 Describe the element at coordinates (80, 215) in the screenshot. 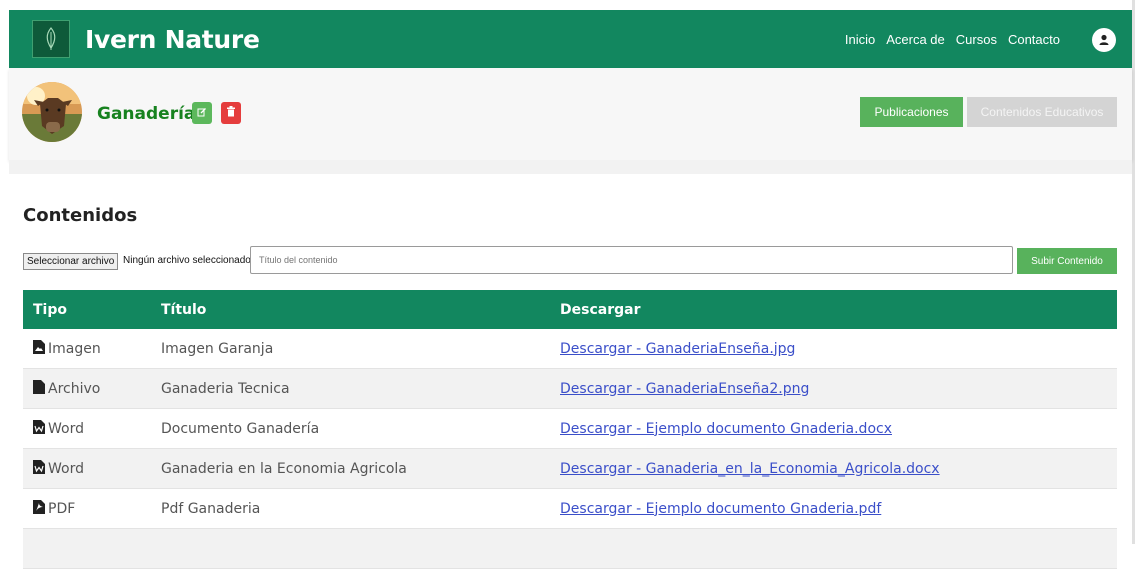

I see `section-title: Contenidos` at that location.